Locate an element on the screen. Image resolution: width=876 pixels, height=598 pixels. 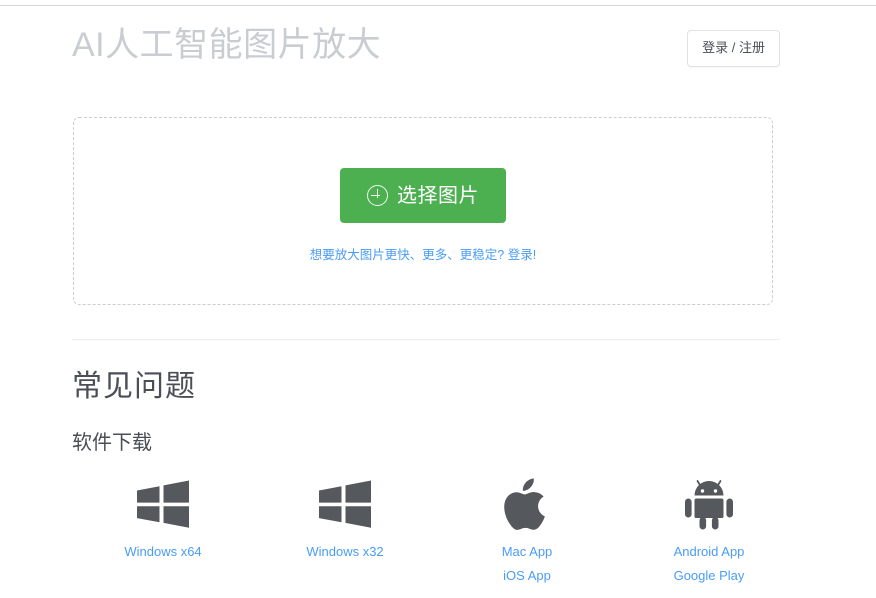
download-link: Google Play is located at coordinates (709, 575).